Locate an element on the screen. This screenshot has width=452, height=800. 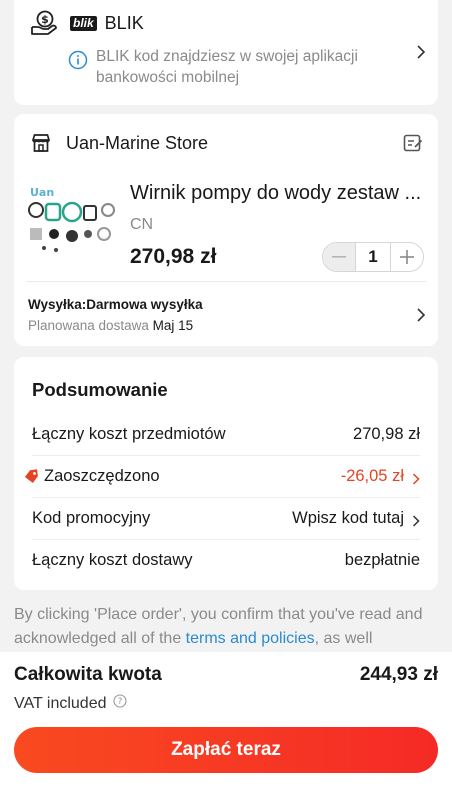
pay-now-button: Zapłać teraz is located at coordinates (226, 750).